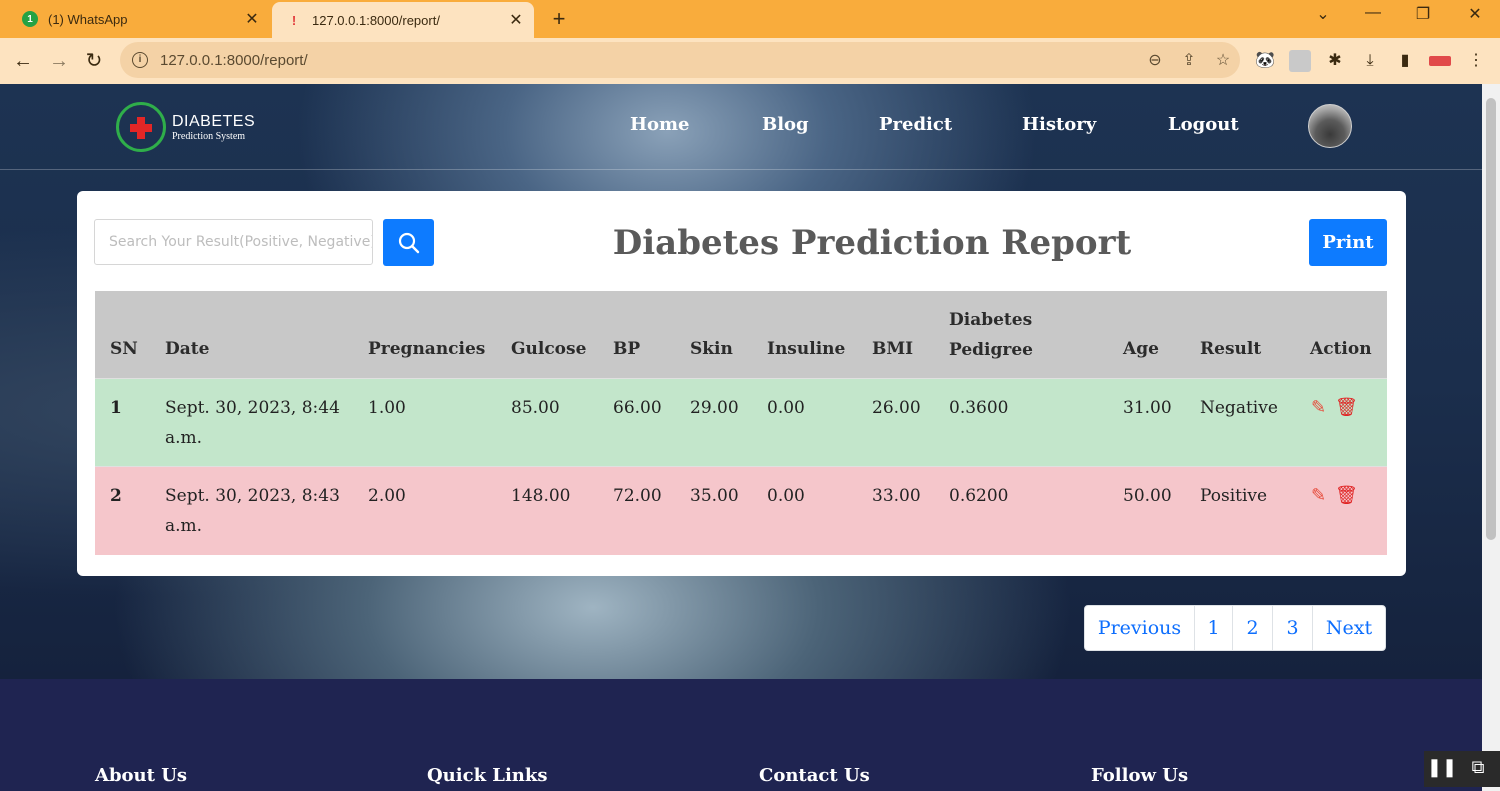 The height and width of the screenshot is (791, 1500). Describe the element at coordinates (1223, 60) in the screenshot. I see `bookmark-star-icon: ☆` at that location.